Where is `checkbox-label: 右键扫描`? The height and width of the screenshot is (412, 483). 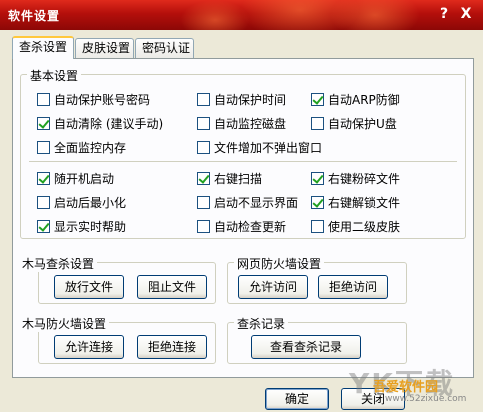
checkbox-label: 右键扫描 is located at coordinates (238, 179).